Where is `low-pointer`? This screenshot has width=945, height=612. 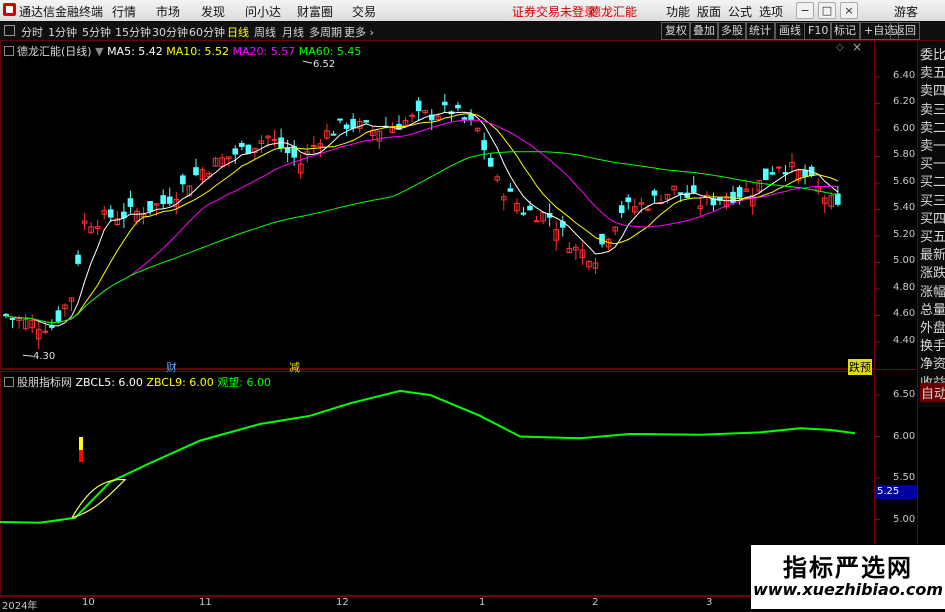
low-pointer is located at coordinates (28, 355).